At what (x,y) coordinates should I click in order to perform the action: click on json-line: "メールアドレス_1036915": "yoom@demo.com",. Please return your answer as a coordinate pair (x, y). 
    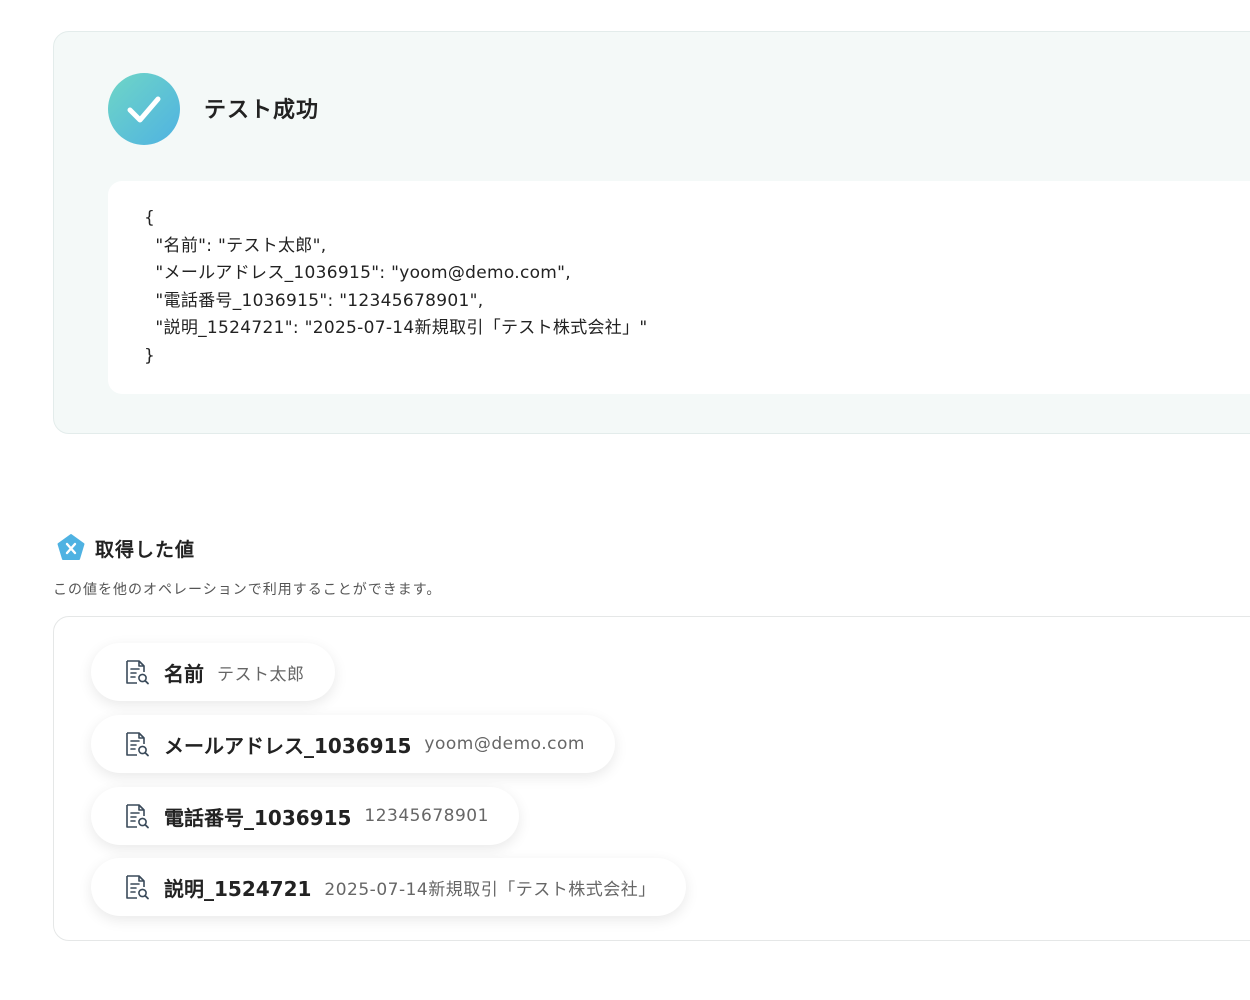
    Looking at the image, I should click on (357, 273).